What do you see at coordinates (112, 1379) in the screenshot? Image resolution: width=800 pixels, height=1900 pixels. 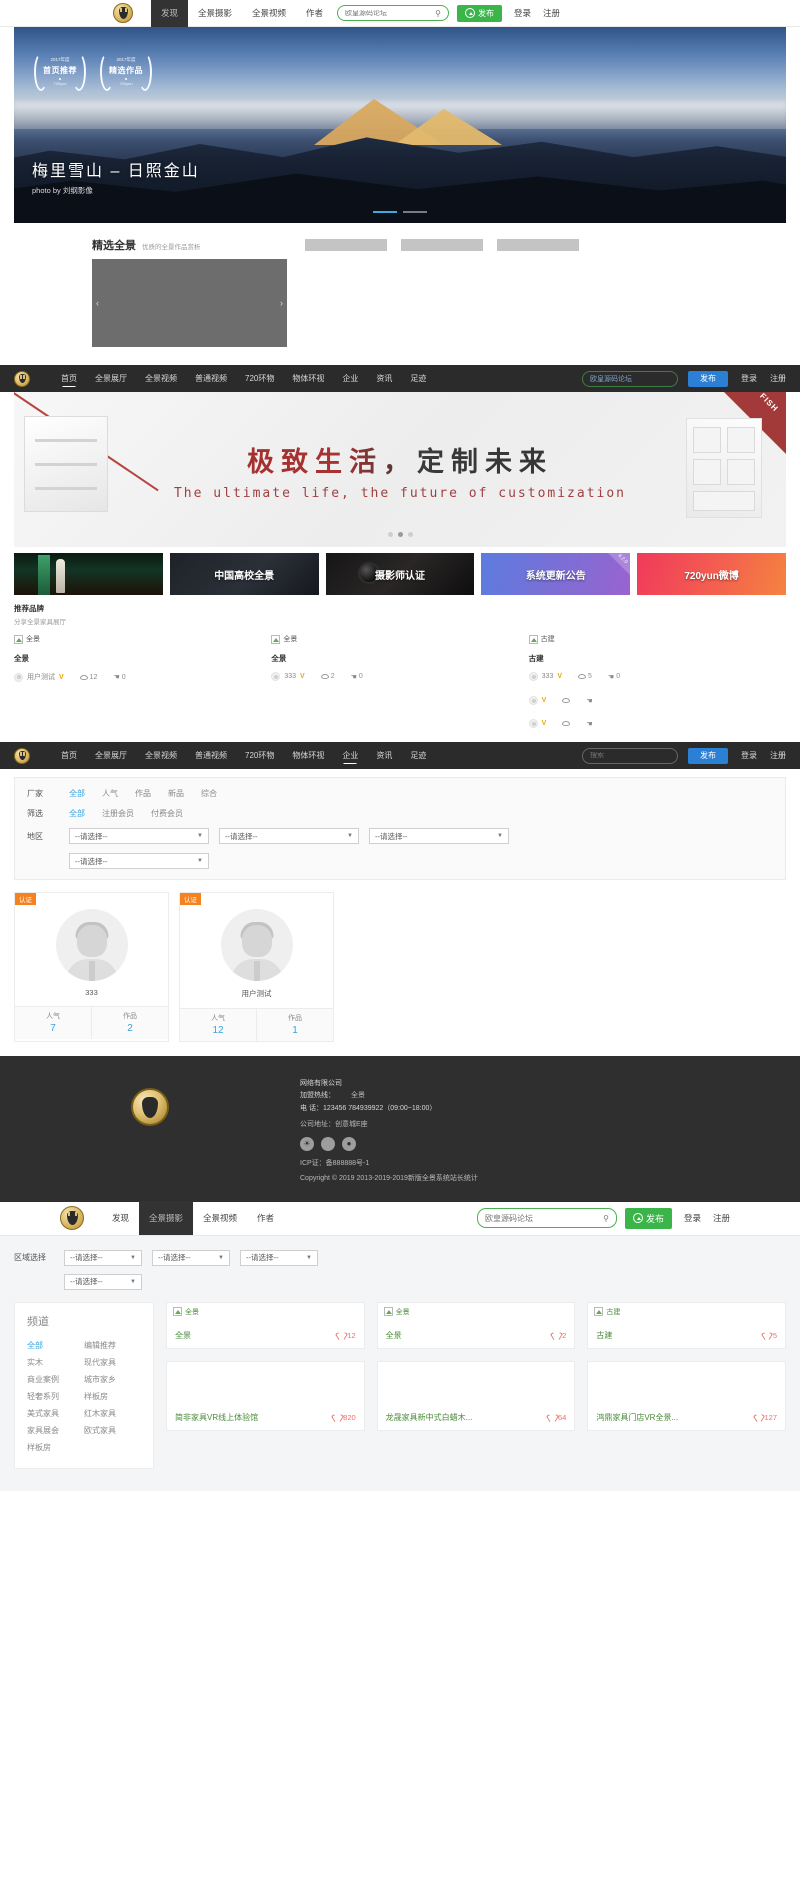 I see `channel-item-city-hometown: 城市家乡` at bounding box center [112, 1379].